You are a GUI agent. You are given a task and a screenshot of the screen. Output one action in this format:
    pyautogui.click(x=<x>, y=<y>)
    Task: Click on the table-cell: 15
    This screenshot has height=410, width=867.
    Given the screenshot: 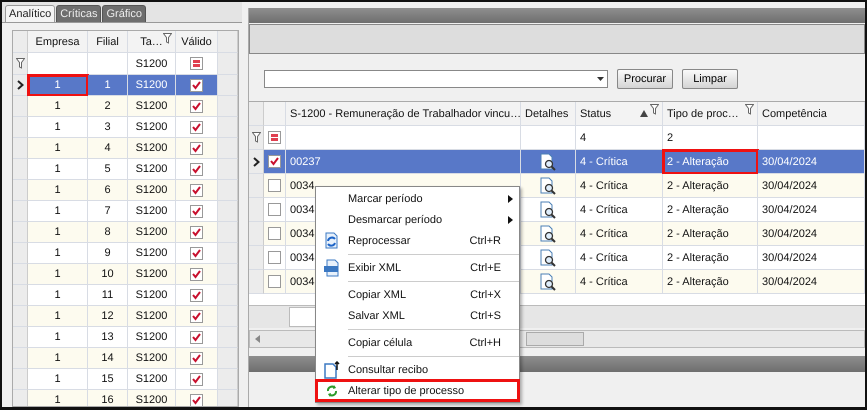 What is the action you would take?
    pyautogui.click(x=108, y=379)
    